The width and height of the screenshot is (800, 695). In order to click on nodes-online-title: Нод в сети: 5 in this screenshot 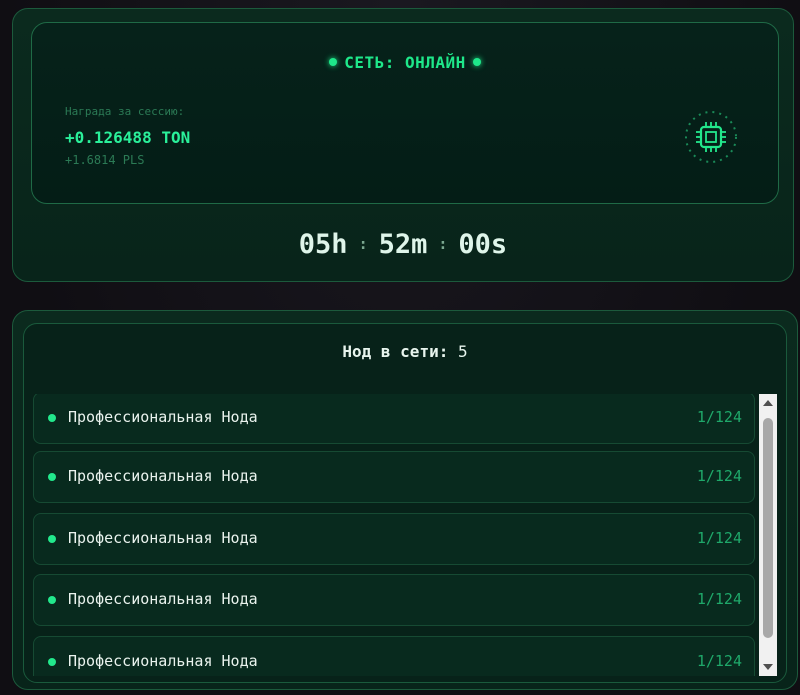, I will do `click(405, 351)`.